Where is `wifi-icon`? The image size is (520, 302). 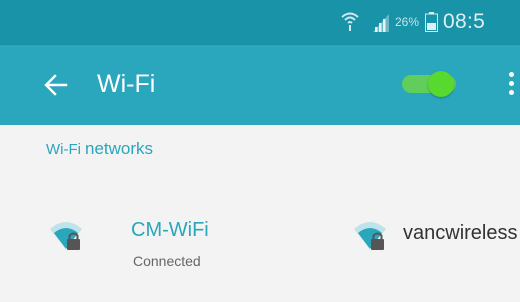
wifi-icon is located at coordinates (350, 21).